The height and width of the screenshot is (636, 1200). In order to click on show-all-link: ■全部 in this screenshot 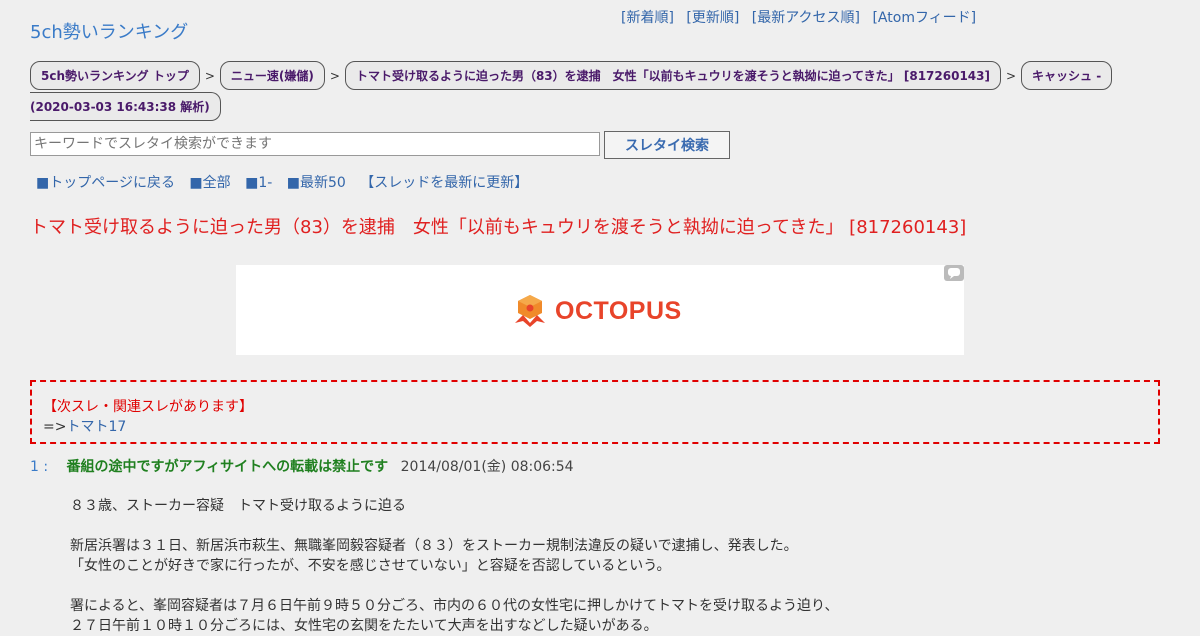, I will do `click(209, 183)`.